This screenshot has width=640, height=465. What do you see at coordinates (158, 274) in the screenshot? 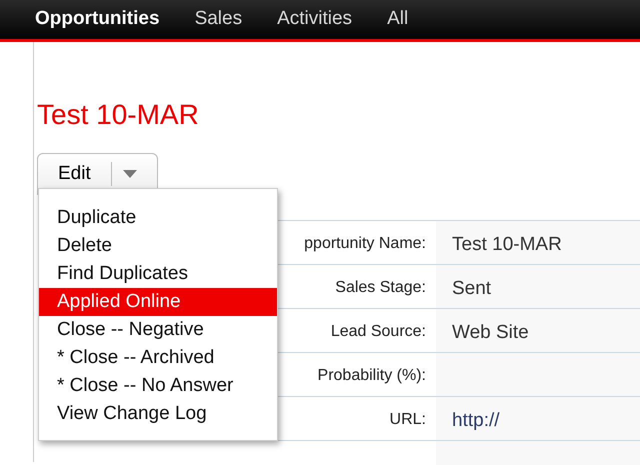
I see `menu-item: Find Duplicates` at bounding box center [158, 274].